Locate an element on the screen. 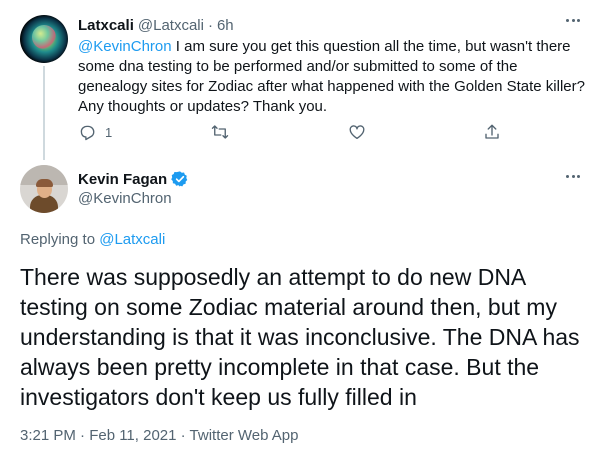 This screenshot has height=458, width=605. thread-connector-line is located at coordinates (44, 113).